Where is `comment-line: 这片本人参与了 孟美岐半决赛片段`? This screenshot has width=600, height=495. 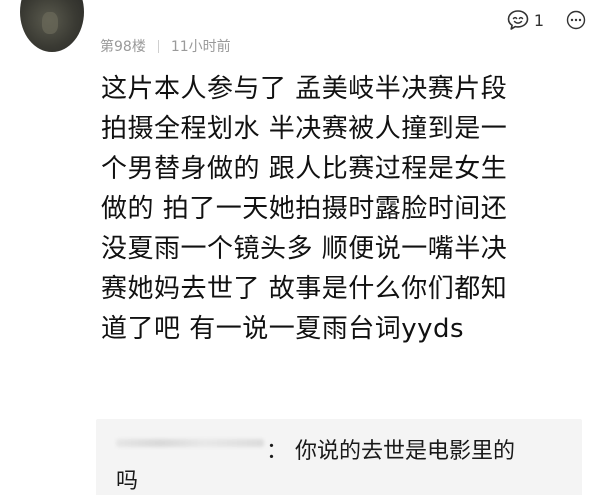
comment-line: 这片本人参与了 孟美岐半决赛片段 is located at coordinates (304, 89).